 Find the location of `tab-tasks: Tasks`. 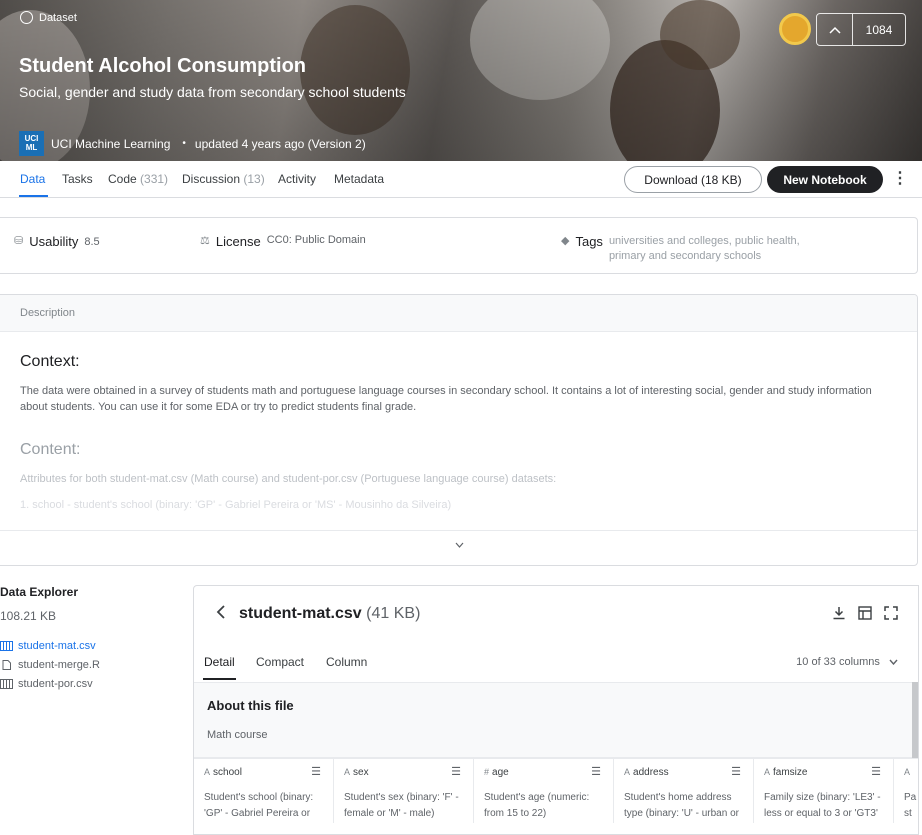

tab-tasks: Tasks is located at coordinates (77, 179).